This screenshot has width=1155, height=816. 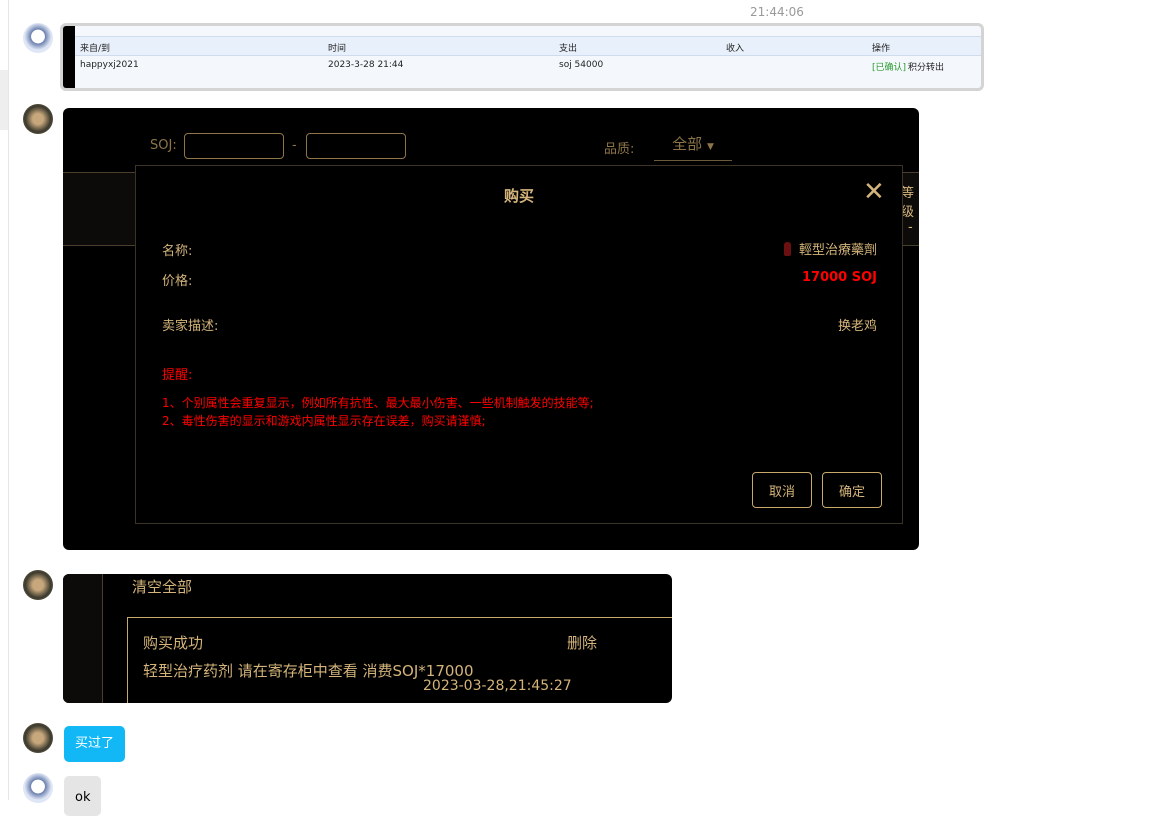 What do you see at coordinates (324, 421) in the screenshot?
I see `warning-item: 2、毒性伤害的显示和游戏内属性显示存在误差，购买请谨慎;` at bounding box center [324, 421].